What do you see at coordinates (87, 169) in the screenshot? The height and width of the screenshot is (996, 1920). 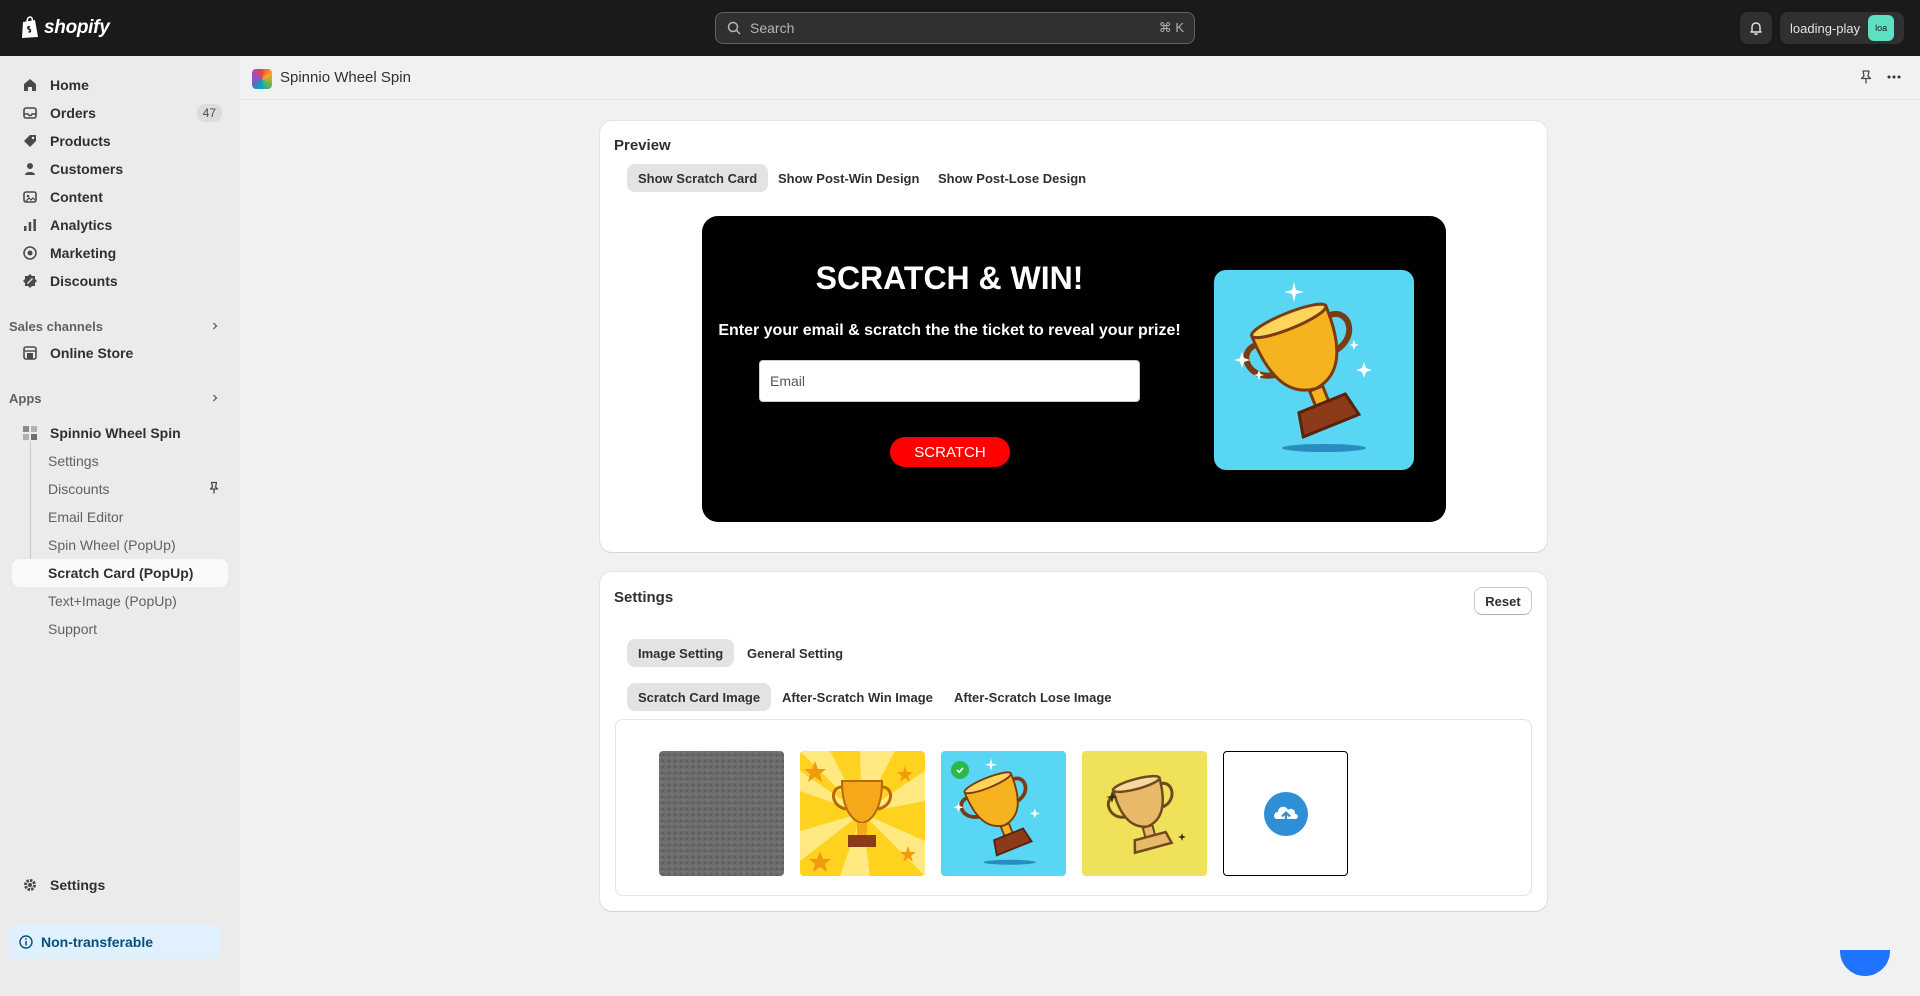 I see `sidebar-item-label: Customers` at bounding box center [87, 169].